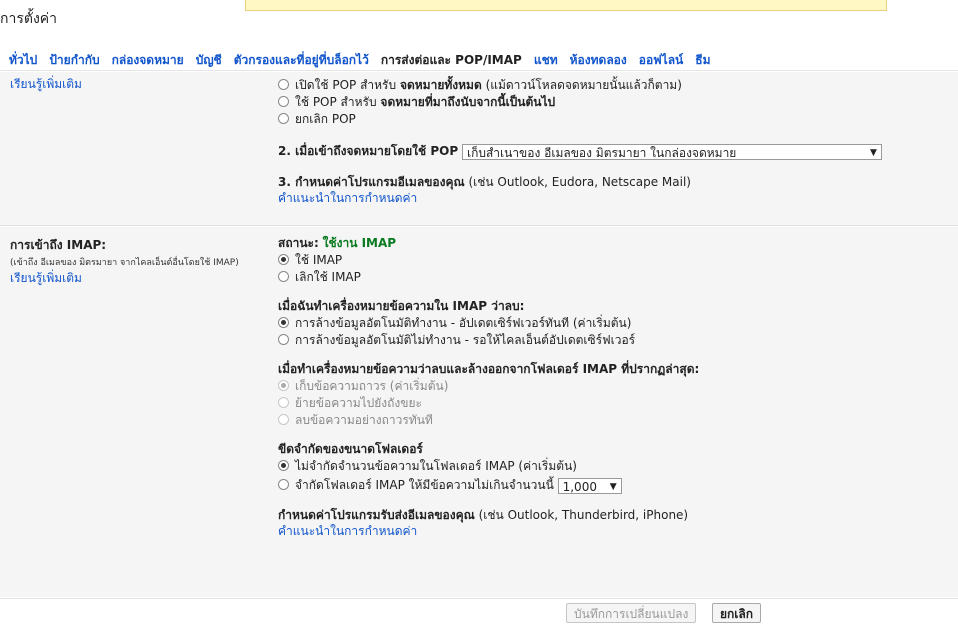 This screenshot has height=631, width=958. Describe the element at coordinates (46, 84) in the screenshot. I see `pop-learn-more-link: เรียนรู้เพิ่มเติม` at that location.